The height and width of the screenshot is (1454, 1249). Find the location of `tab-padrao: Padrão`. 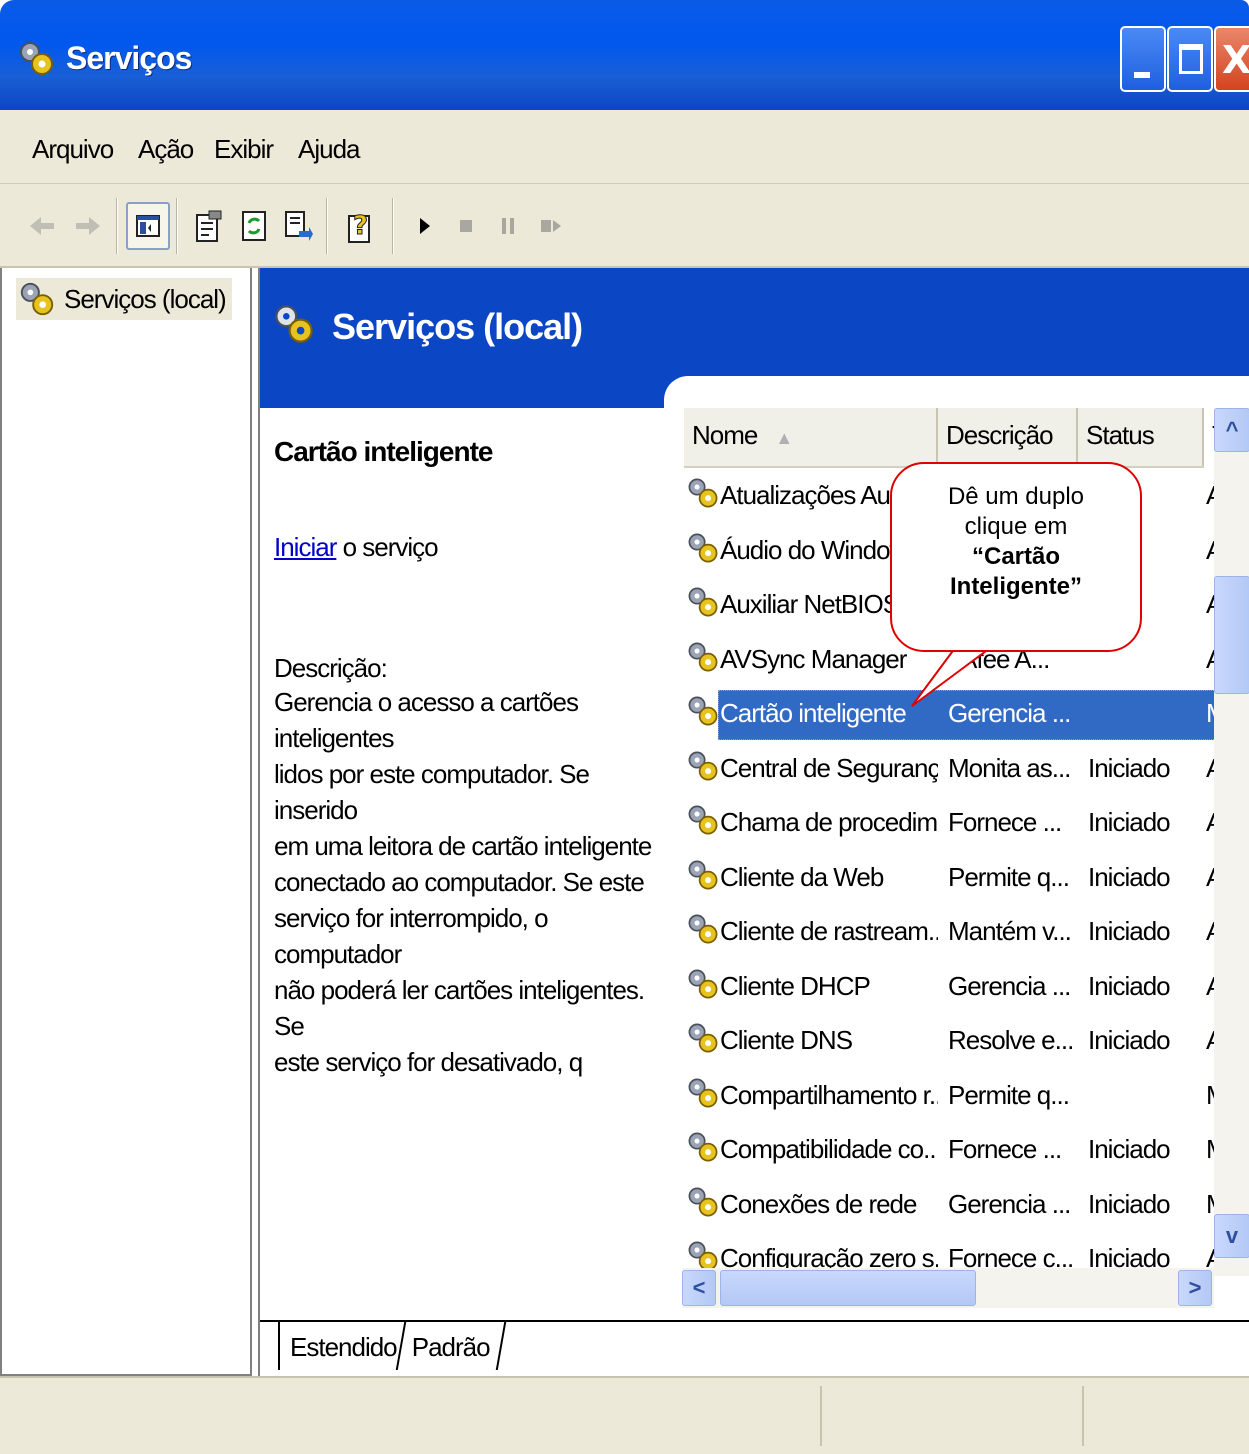

tab-padrao: Padrão is located at coordinates (451, 1346).